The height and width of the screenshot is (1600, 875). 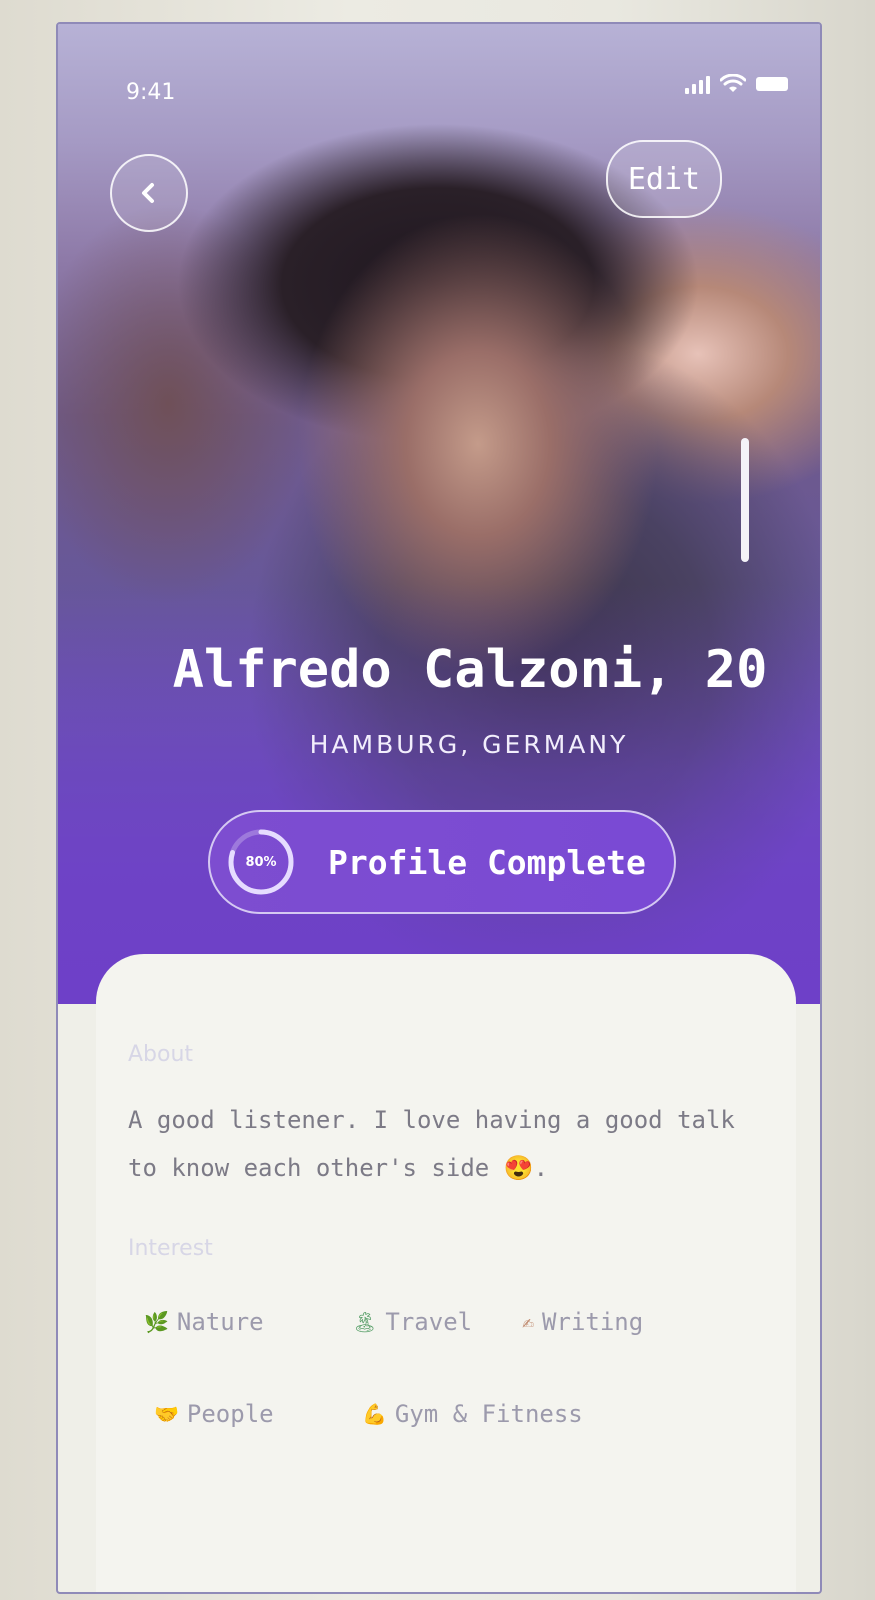 What do you see at coordinates (469, 744) in the screenshot?
I see `profile-location: HAMBURG, GERMANY` at bounding box center [469, 744].